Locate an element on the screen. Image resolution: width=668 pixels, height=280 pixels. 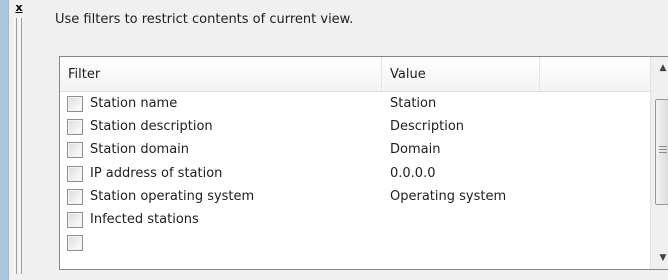
scrollbar-thumb is located at coordinates (661, 152).